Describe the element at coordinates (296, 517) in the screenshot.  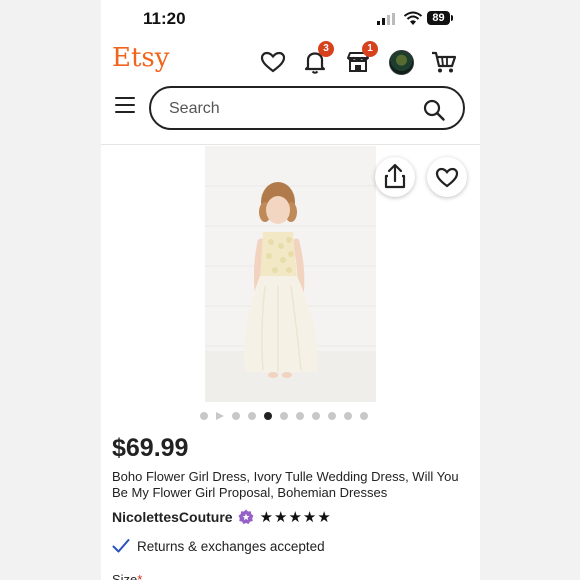
I see `rating-stars: ★★★★★` at that location.